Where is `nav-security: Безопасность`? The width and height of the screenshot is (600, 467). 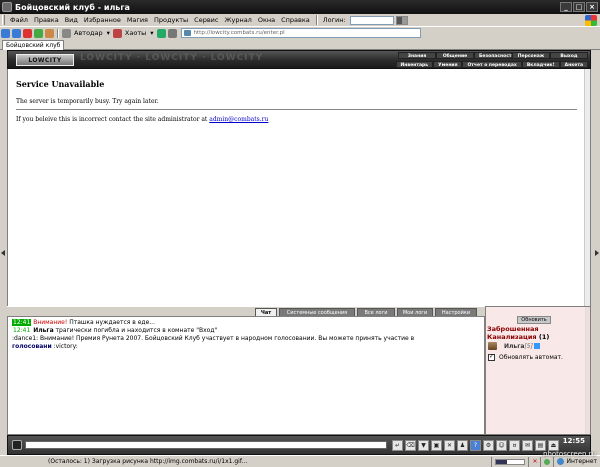 nav-security: Безопасность is located at coordinates (494, 55).